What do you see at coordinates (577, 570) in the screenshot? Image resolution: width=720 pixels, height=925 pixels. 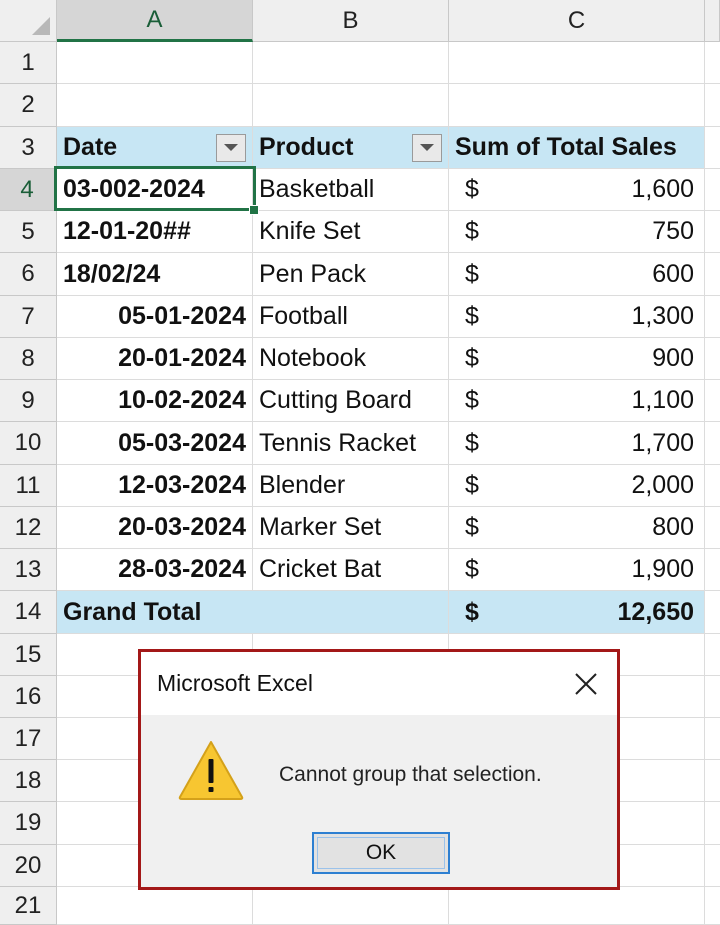 I see `pivot-sales-cell: $1,900` at bounding box center [577, 570].